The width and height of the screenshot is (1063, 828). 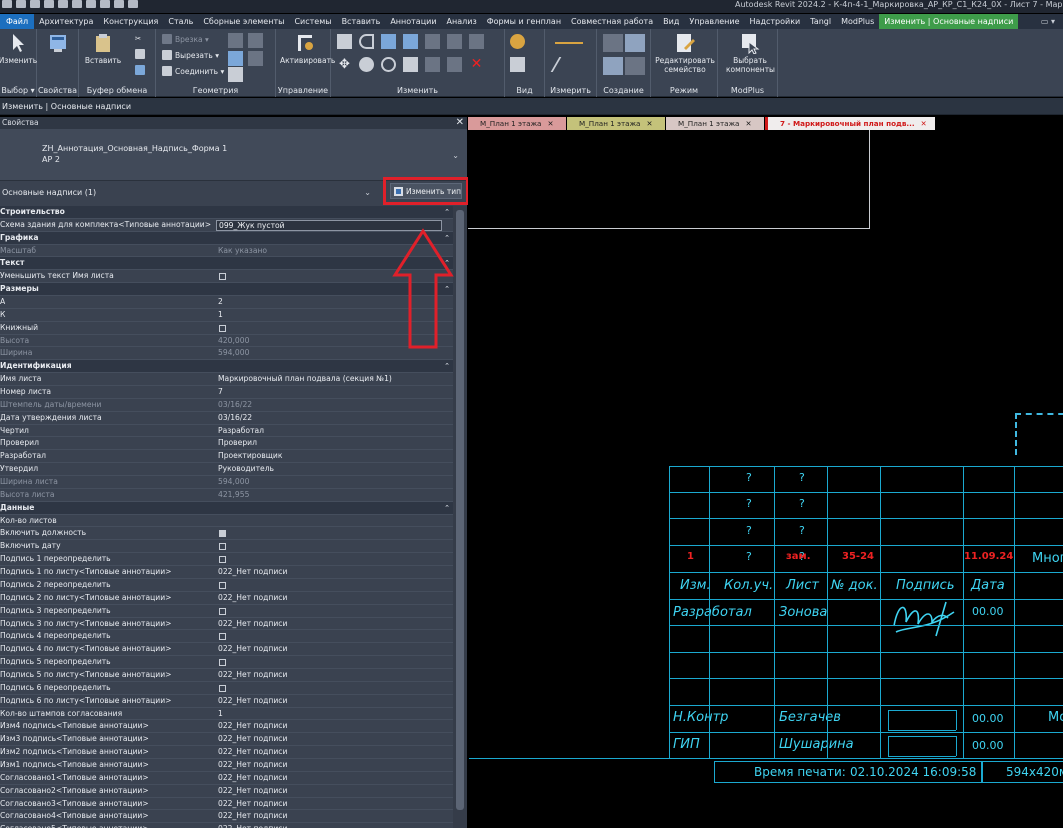 What do you see at coordinates (750, 53) in the screenshot?
I see `select-components-button: Выбрать компоненты` at bounding box center [750, 53].